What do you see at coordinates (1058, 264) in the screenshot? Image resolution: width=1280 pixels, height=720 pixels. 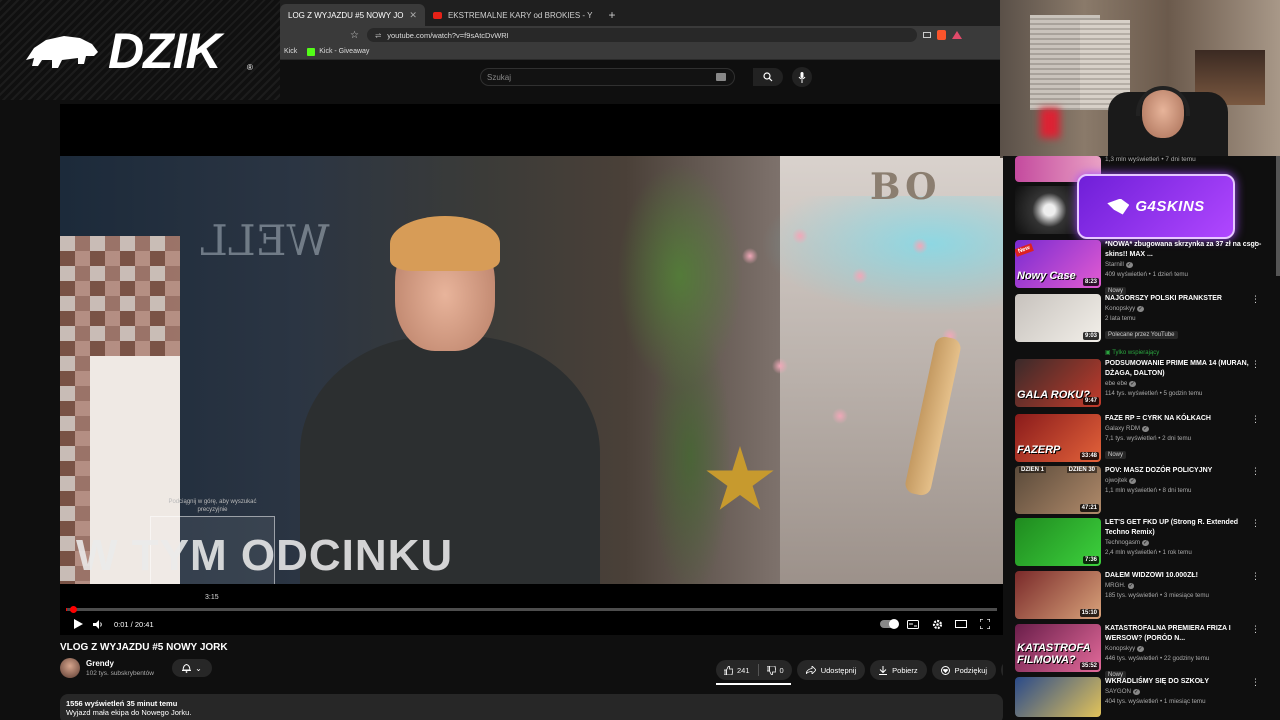 I see `video-thumbnail: New Nowy Case 8:23` at bounding box center [1058, 264].